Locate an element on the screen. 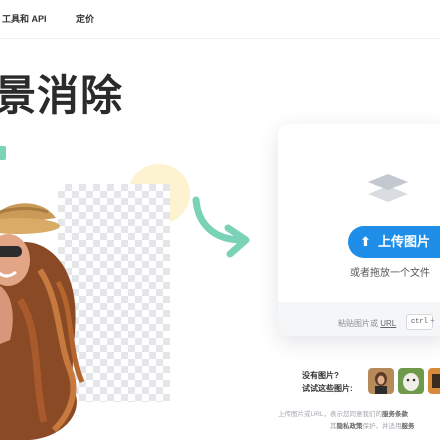 The width and height of the screenshot is (440, 440). legal-line-2-mid: 保护，并适用 is located at coordinates (382, 426).